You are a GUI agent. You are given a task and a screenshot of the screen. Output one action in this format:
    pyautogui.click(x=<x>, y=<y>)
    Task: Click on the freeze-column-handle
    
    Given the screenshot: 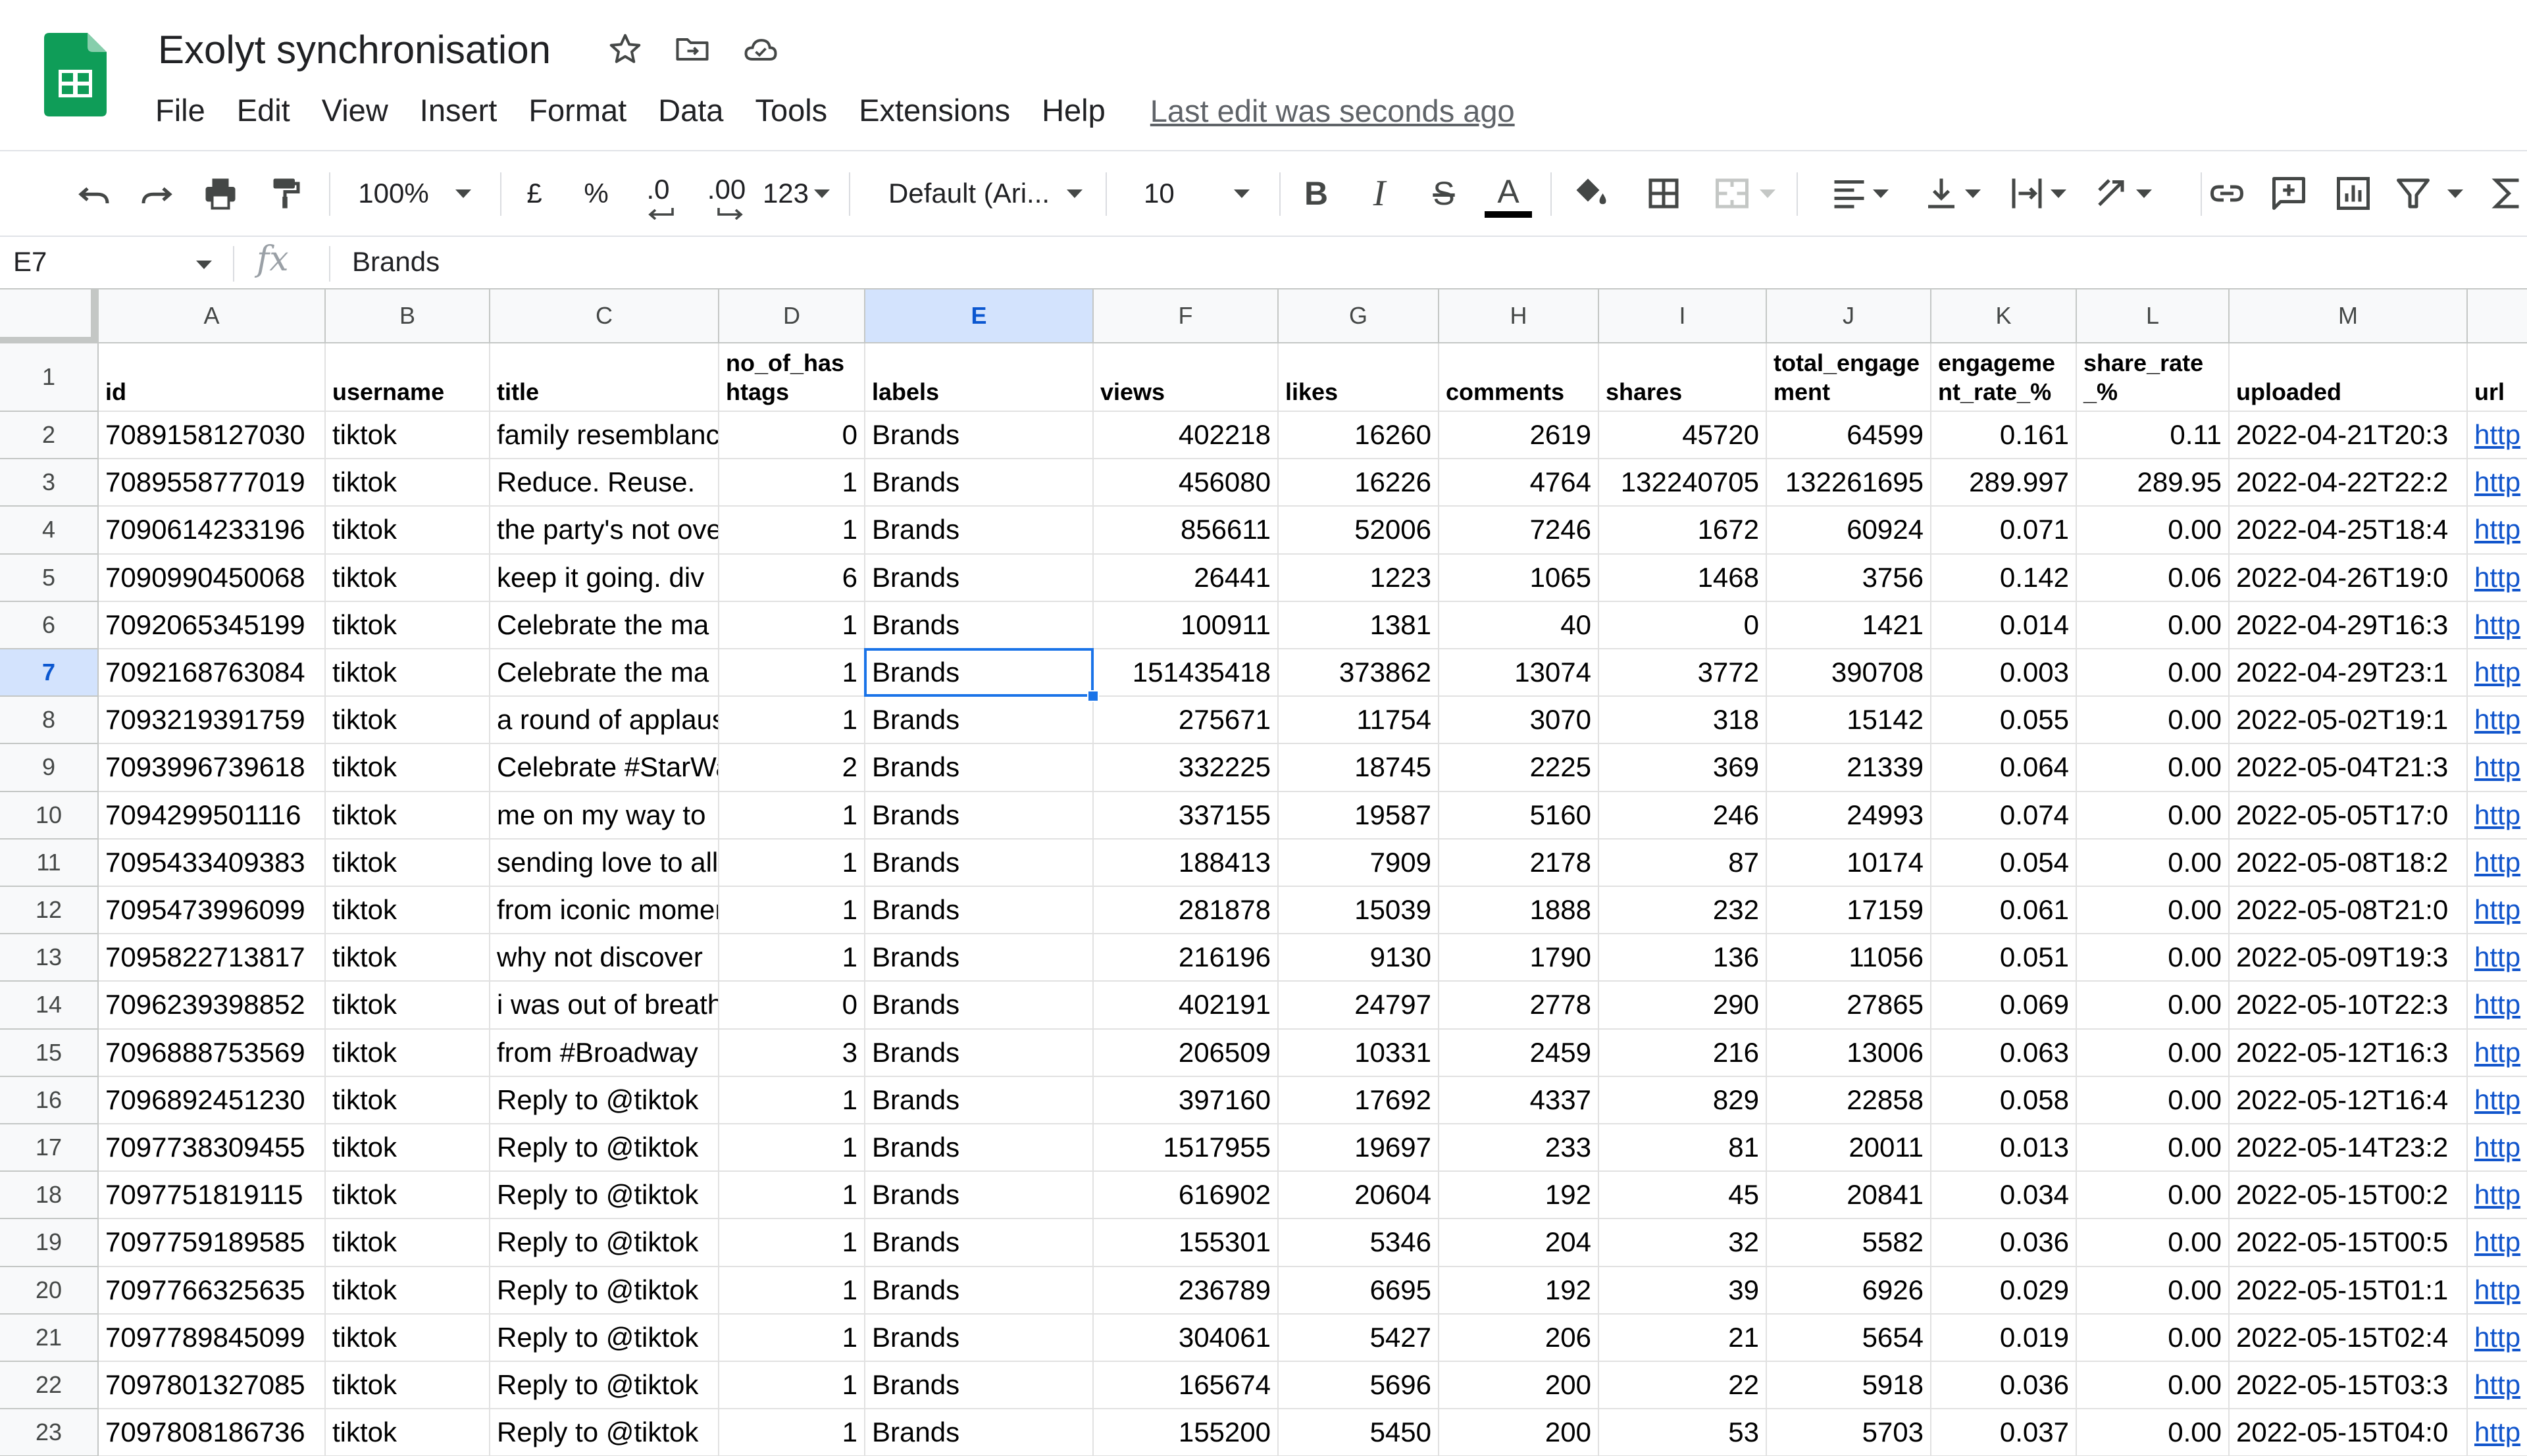 What is the action you would take?
    pyautogui.click(x=95, y=316)
    